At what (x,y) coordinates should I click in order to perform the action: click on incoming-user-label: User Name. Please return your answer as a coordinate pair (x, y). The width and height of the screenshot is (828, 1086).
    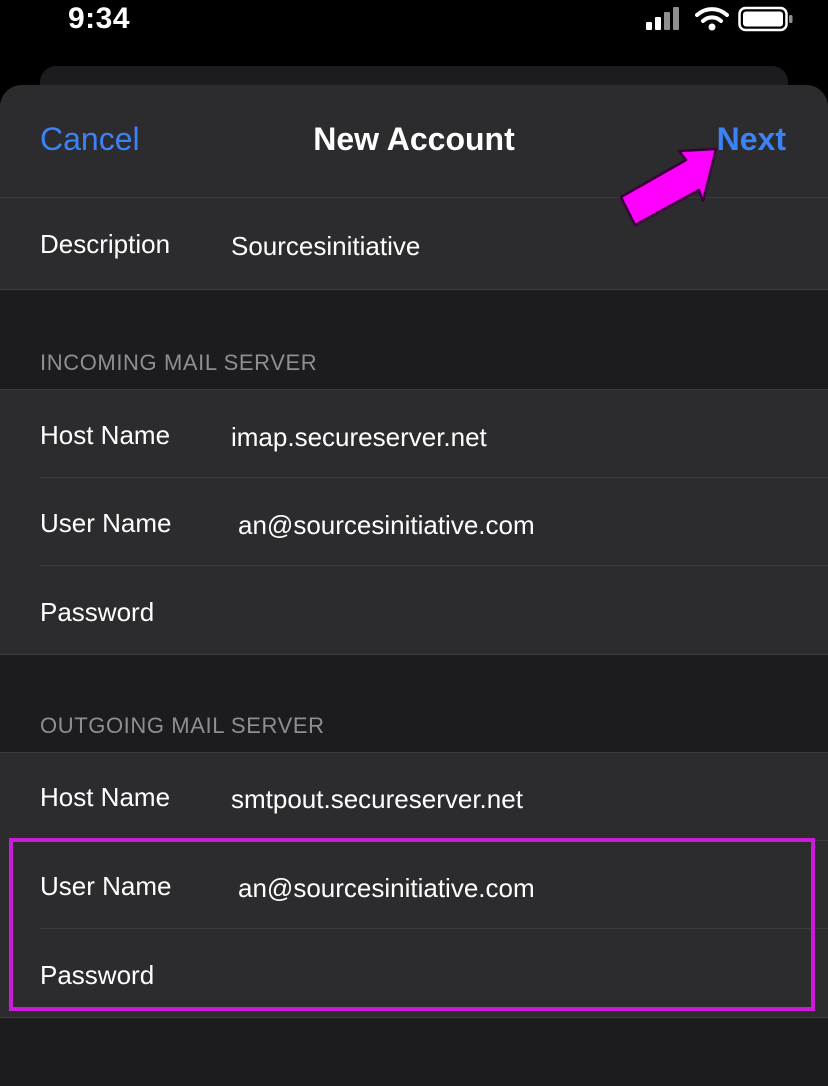
    Looking at the image, I should click on (106, 523).